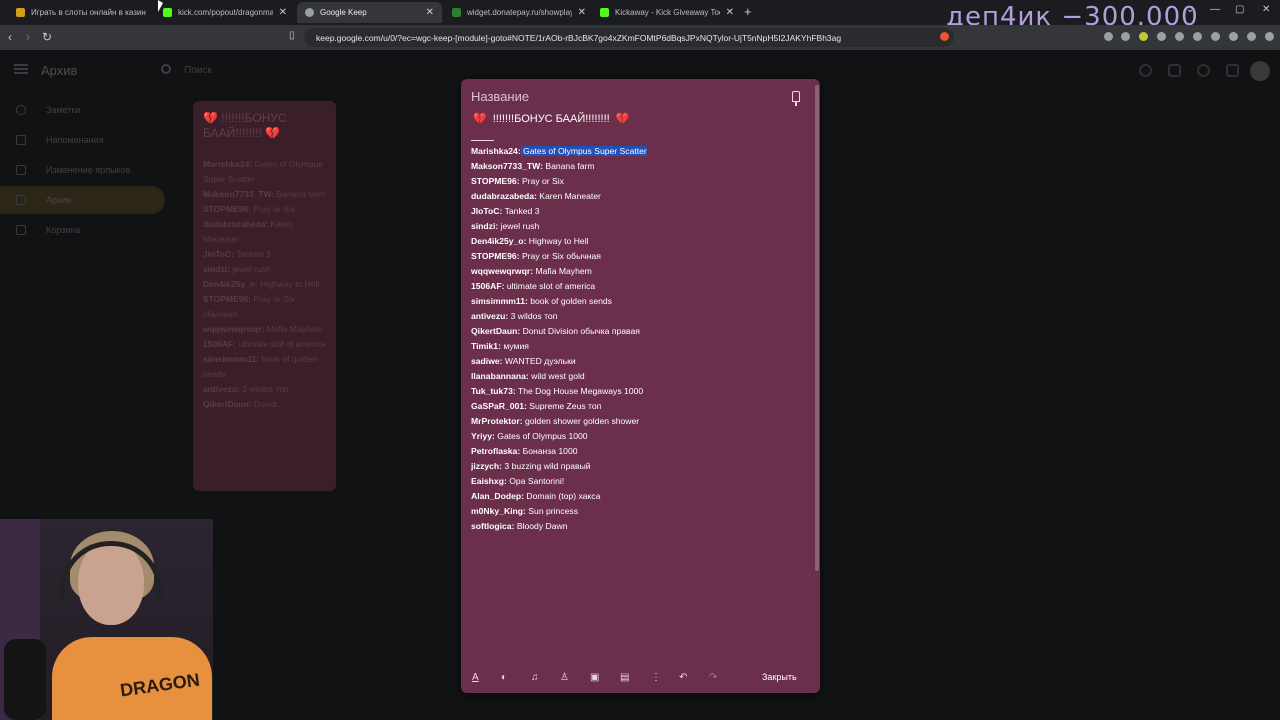 The height and width of the screenshot is (720, 1280). Describe the element at coordinates (779, 677) in the screenshot. I see `close-button: Закрыть` at that location.